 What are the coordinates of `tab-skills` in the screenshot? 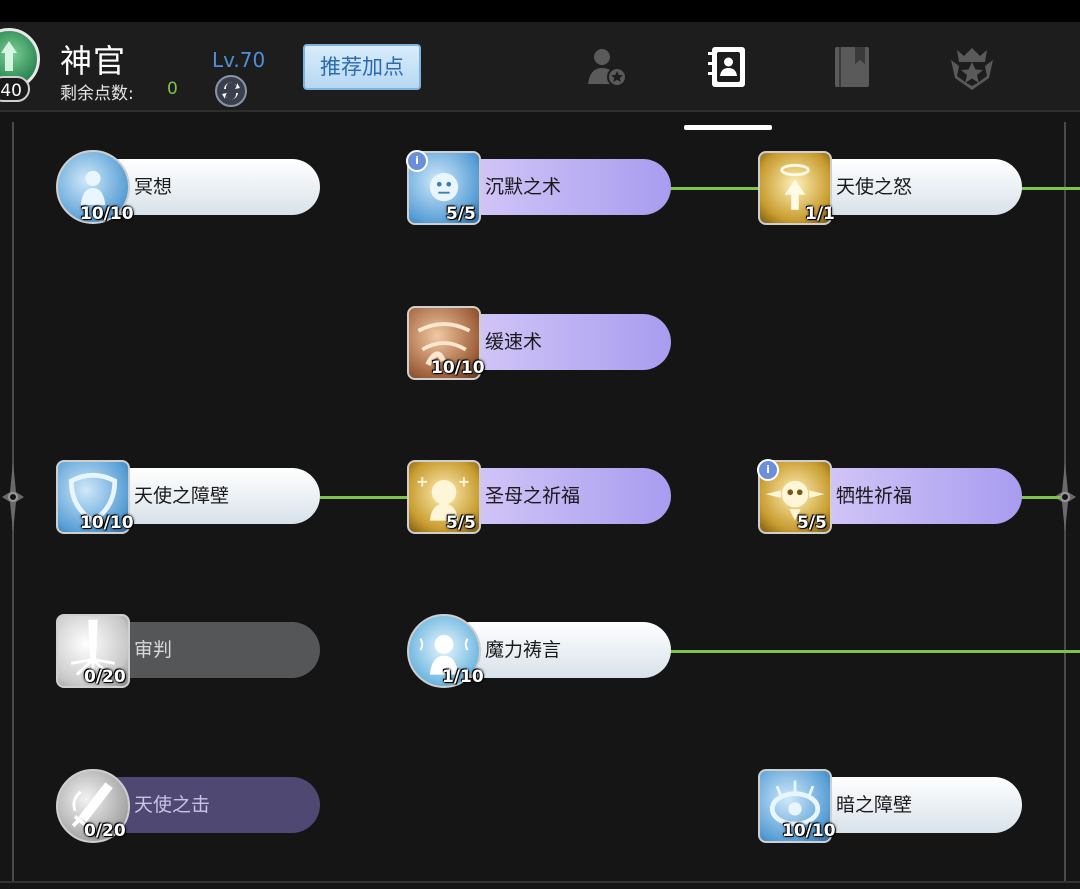 It's located at (728, 67).